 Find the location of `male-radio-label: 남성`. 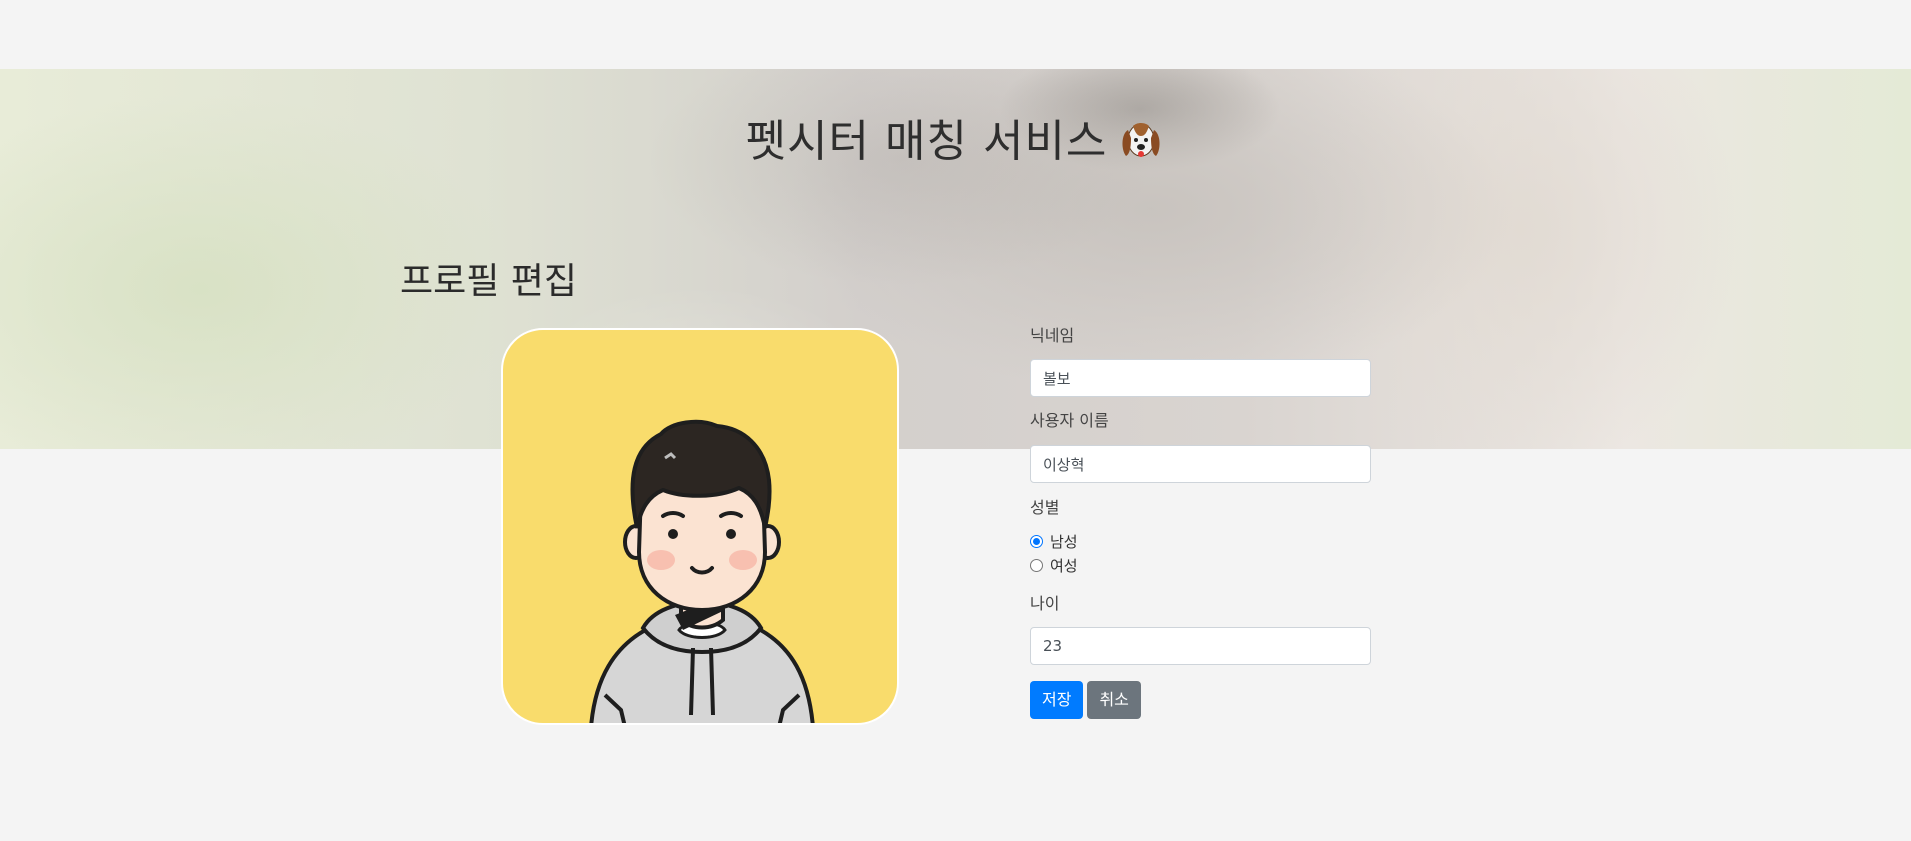

male-radio-label: 남성 is located at coordinates (1064, 542).